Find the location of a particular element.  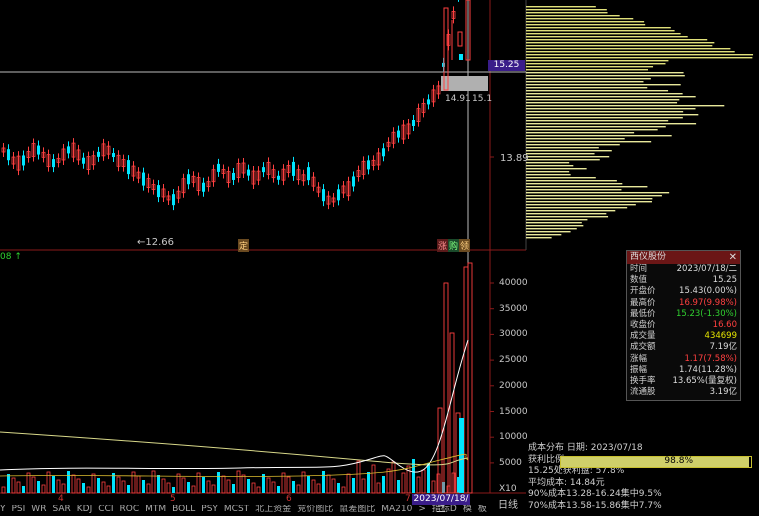

indicator-tab: CCI is located at coordinates (105, 509).